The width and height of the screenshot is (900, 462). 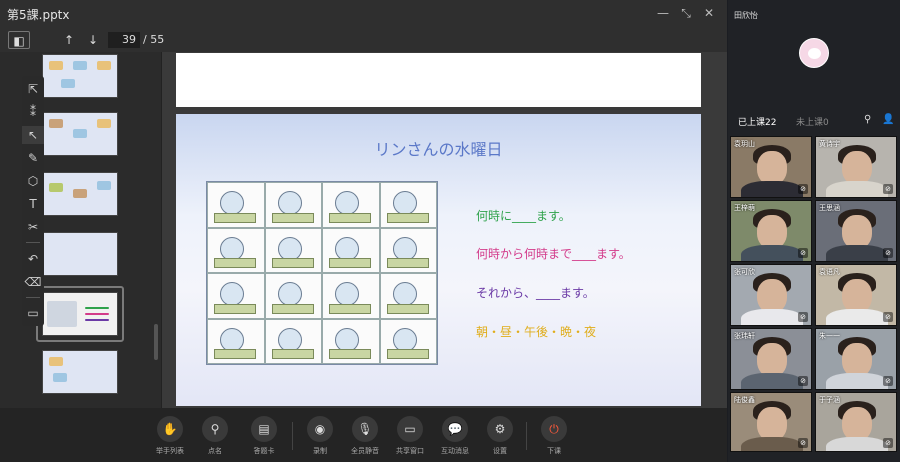 What do you see at coordinates (438, 149) in the screenshot?
I see `slide-title: リンさんの水曜日` at bounding box center [438, 149].